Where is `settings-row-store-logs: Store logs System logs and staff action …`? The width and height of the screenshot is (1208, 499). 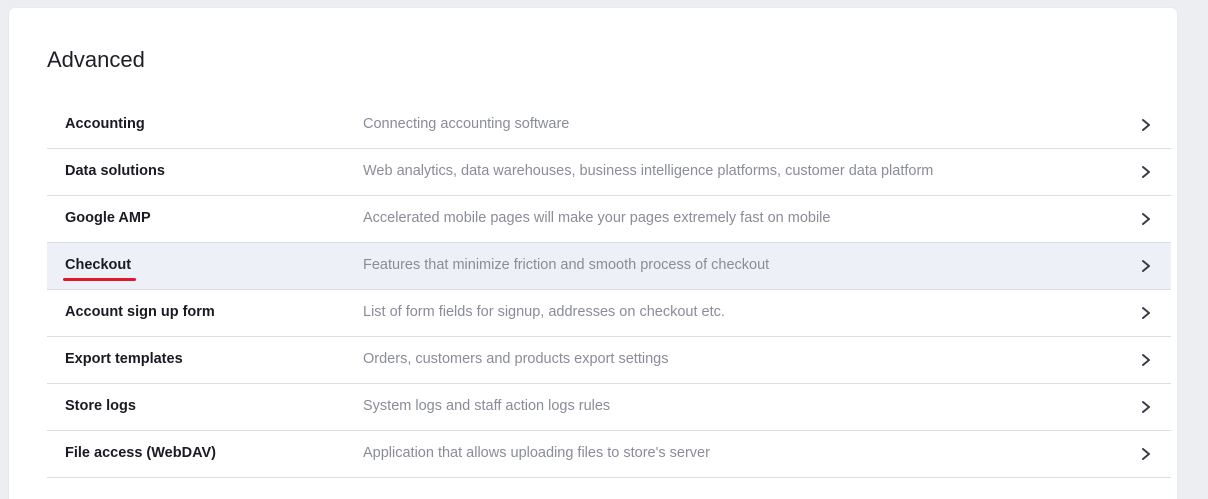
settings-row-store-logs: Store logs System logs and staff action … is located at coordinates (609, 407).